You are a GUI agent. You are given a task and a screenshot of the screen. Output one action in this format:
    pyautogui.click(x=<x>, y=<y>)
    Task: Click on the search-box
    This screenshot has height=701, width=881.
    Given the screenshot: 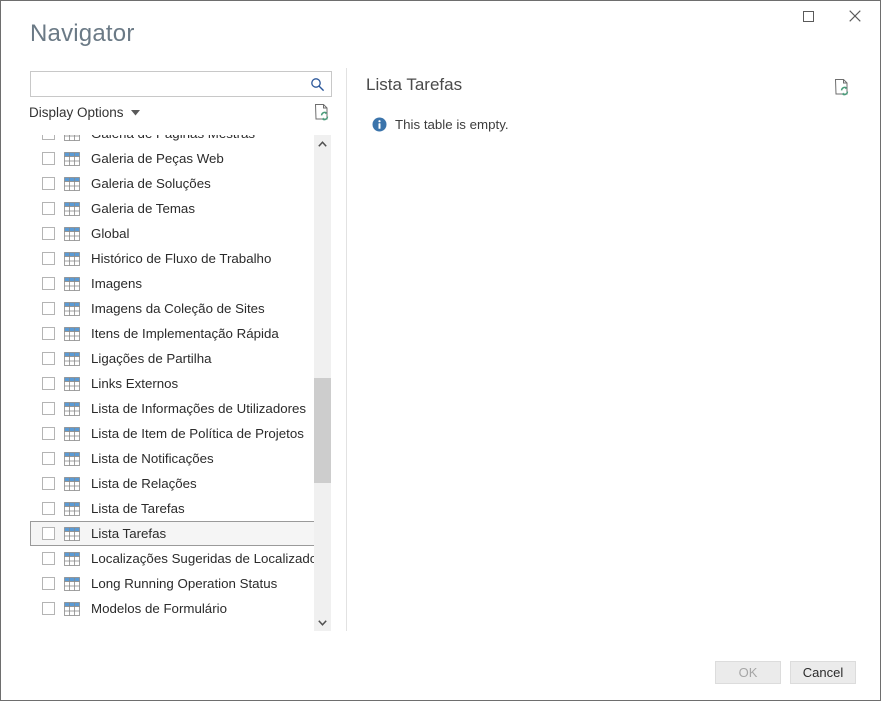 What is the action you would take?
    pyautogui.click(x=181, y=84)
    